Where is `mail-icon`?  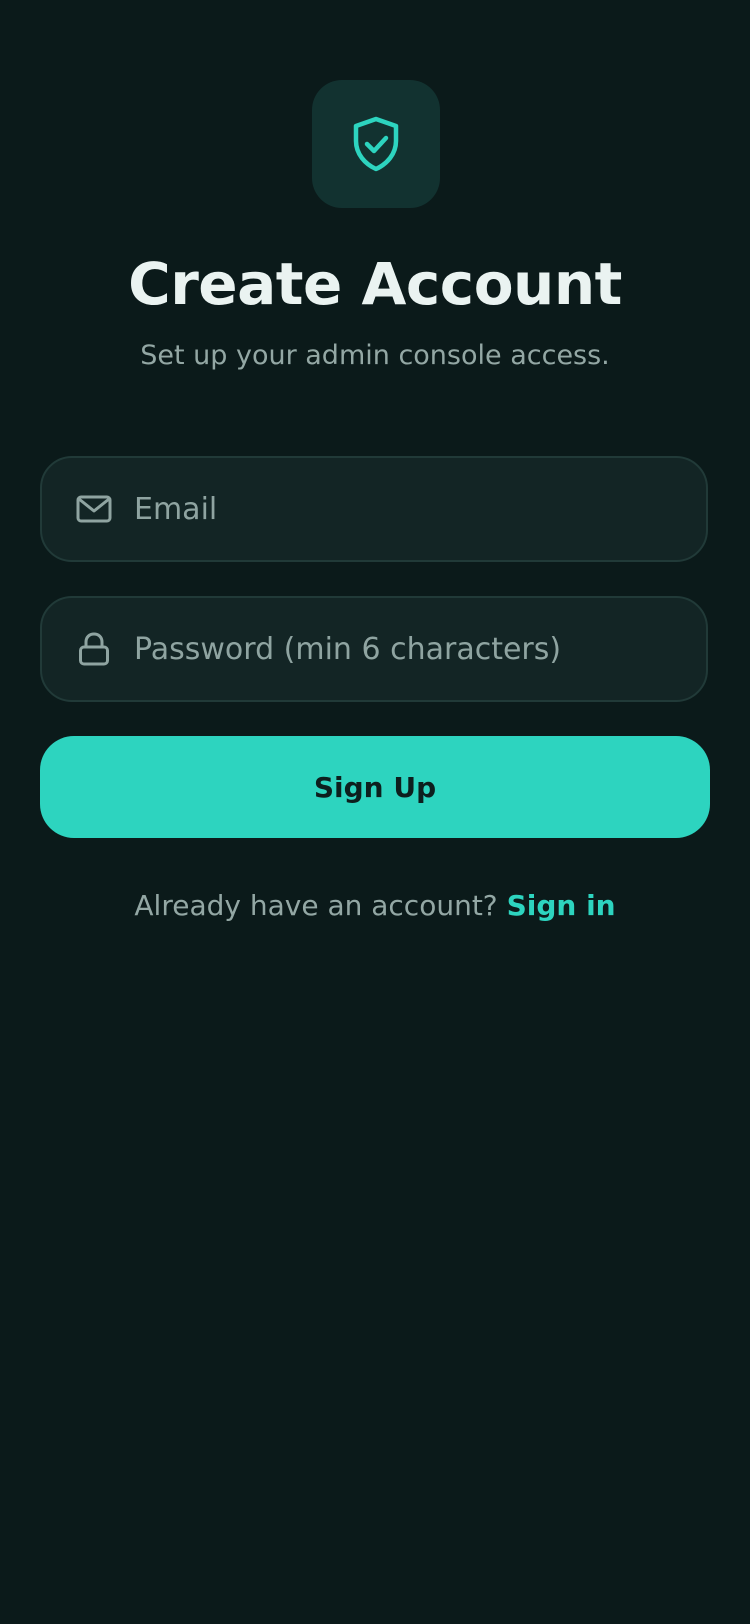 mail-icon is located at coordinates (94, 509).